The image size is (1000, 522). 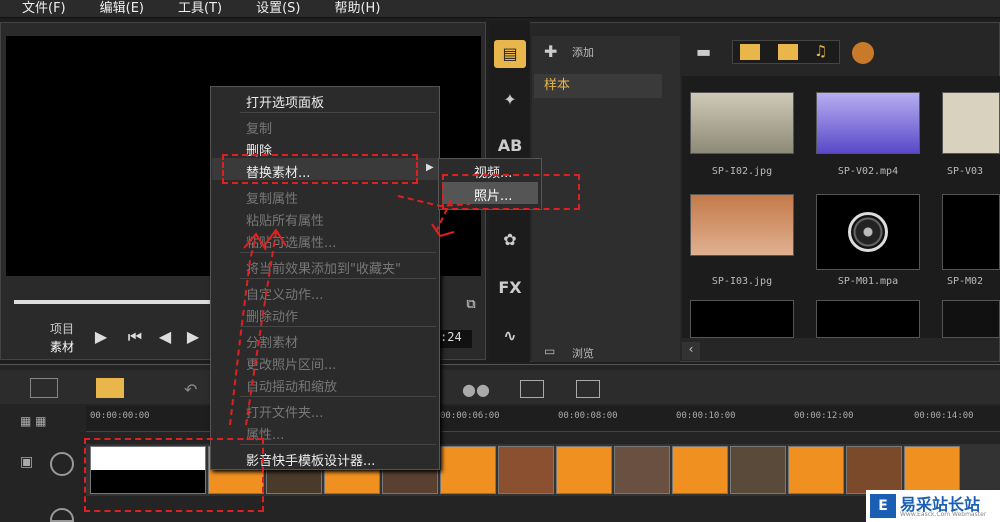 What do you see at coordinates (883, 506) in the screenshot?
I see `watermark-logo: E` at bounding box center [883, 506].